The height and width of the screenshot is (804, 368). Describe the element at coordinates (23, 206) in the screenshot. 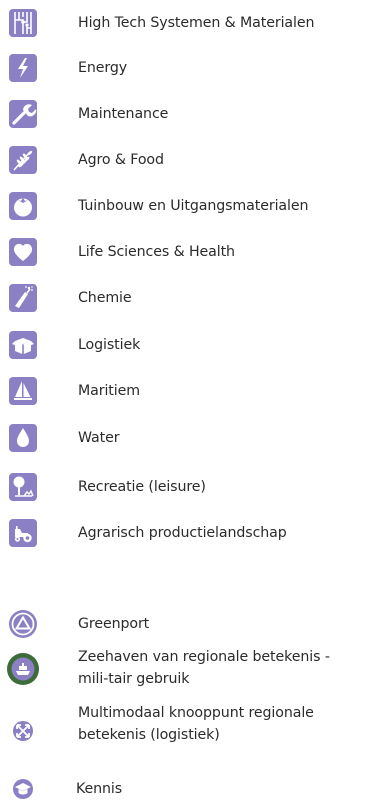

I see `tomato-icon` at that location.